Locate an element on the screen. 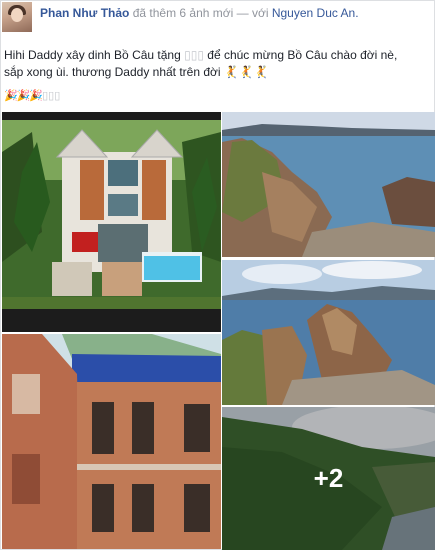  author-name-link: Phan Như Thảo is located at coordinates (84, 13).